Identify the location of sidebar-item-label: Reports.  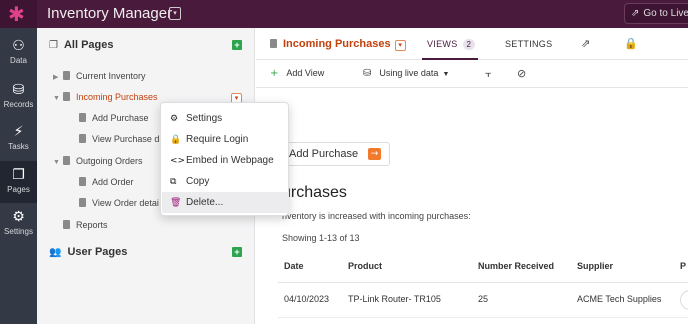
(92, 225).